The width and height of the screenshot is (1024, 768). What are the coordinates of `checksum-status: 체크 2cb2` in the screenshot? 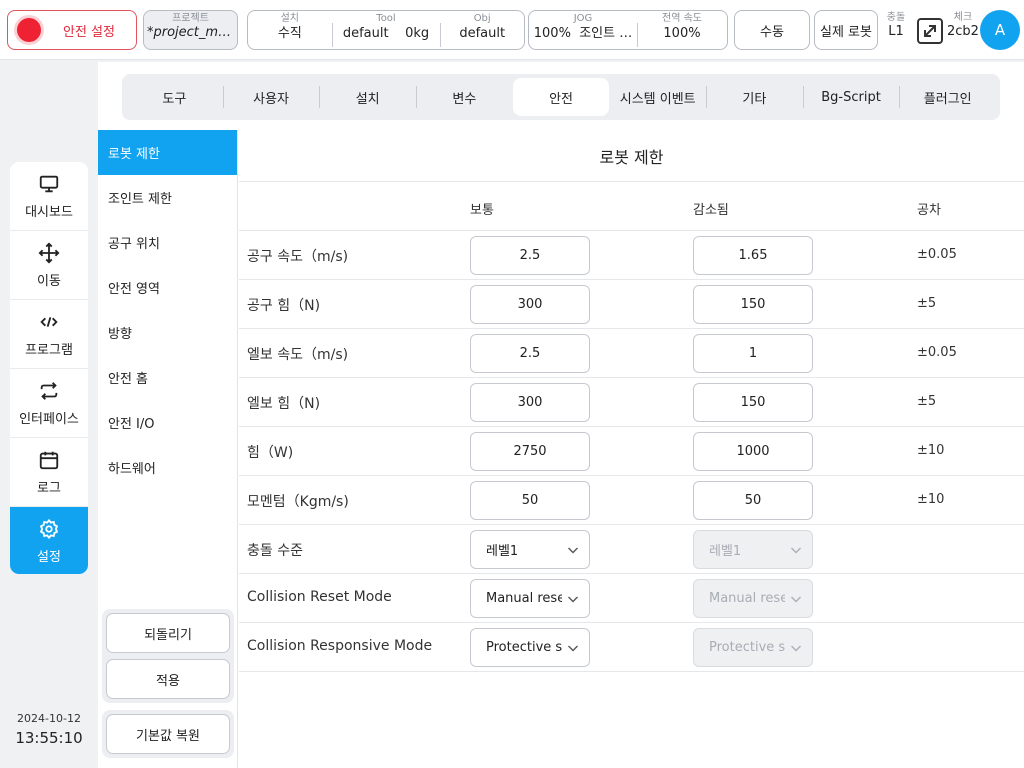 It's located at (963, 25).